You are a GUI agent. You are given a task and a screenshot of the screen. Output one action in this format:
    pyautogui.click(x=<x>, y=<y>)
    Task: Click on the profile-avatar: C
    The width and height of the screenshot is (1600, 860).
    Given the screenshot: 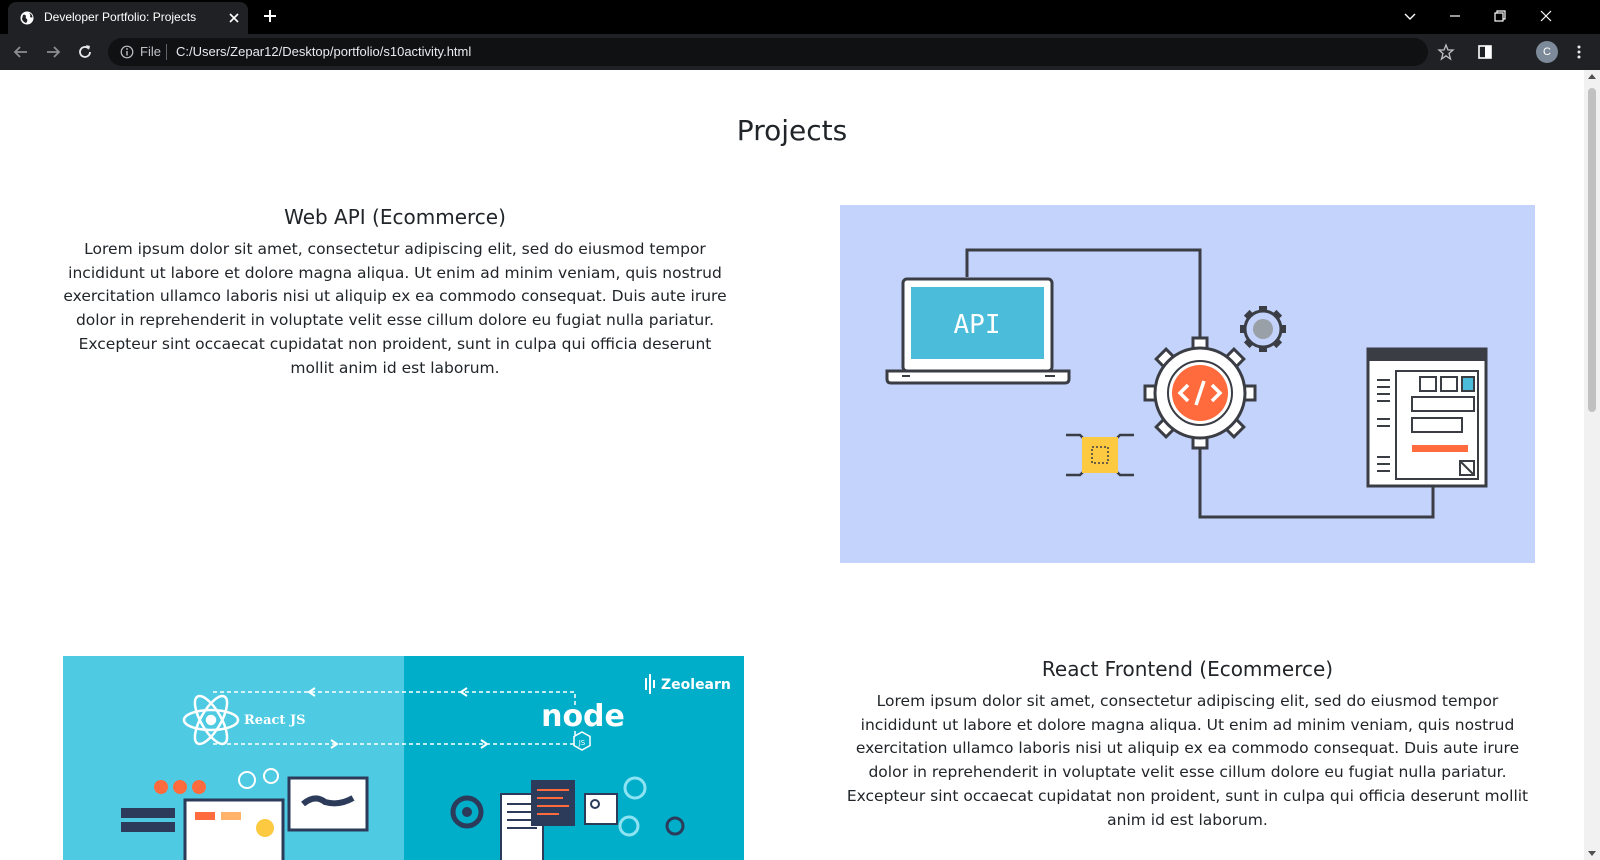 What is the action you would take?
    pyautogui.click(x=1547, y=52)
    